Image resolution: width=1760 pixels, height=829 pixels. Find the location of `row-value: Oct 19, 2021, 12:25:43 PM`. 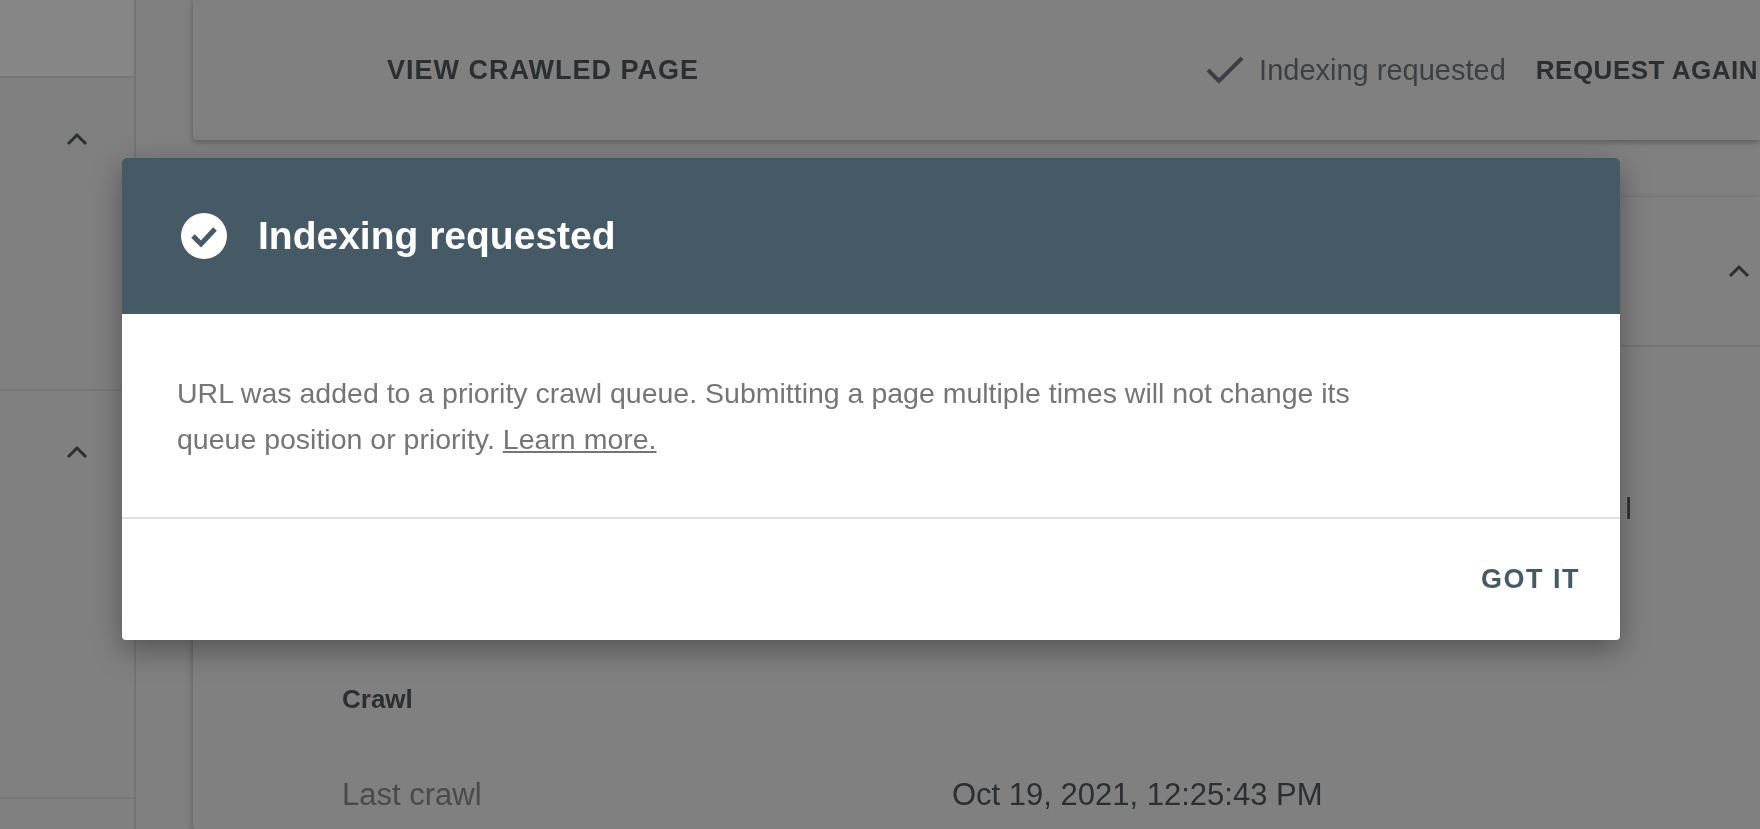

row-value: Oct 19, 2021, 12:25:43 PM is located at coordinates (1137, 795).